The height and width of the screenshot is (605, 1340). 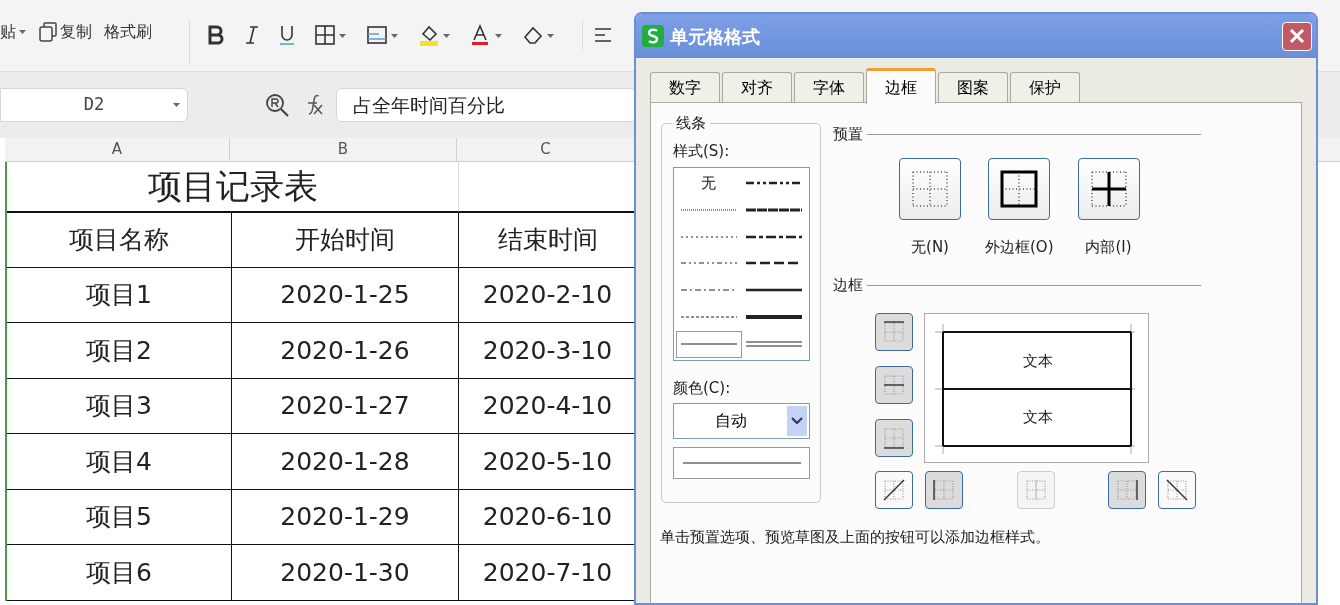 I want to click on field-label: 颜色(C):, so click(x=702, y=388).